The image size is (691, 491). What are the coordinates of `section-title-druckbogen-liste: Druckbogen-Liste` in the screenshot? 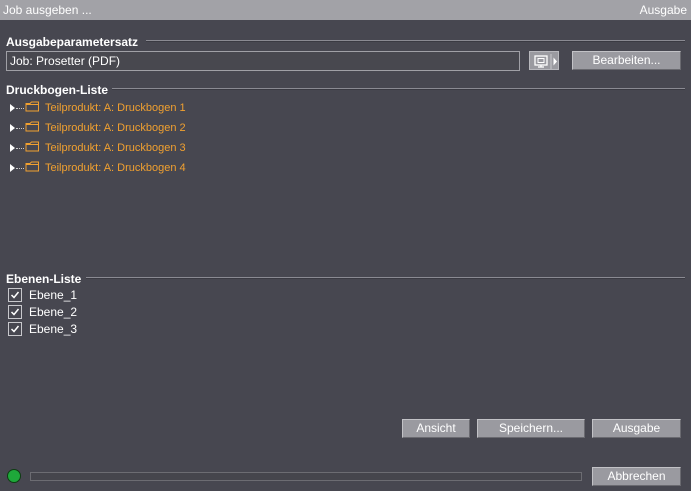 It's located at (57, 90).